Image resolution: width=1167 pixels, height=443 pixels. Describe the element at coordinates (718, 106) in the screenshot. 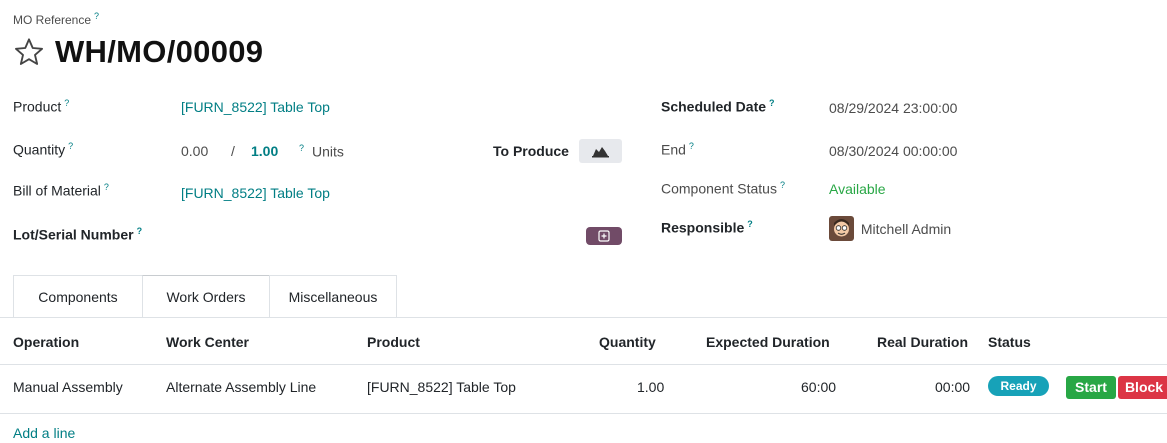

I see `scheduled-date-label: Scheduled Date?` at that location.